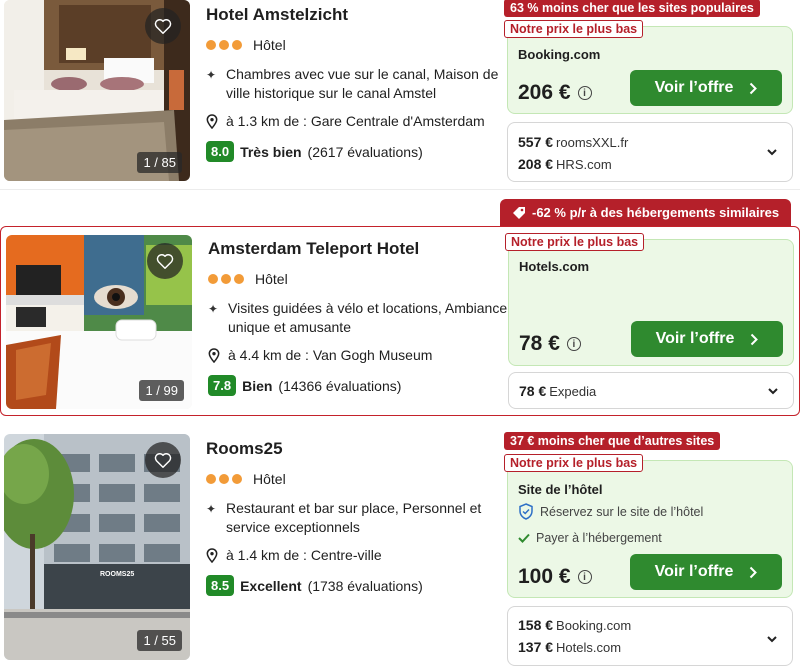  Describe the element at coordinates (365, 585) in the screenshot. I see `review-count: (1738 évaluations)` at that location.